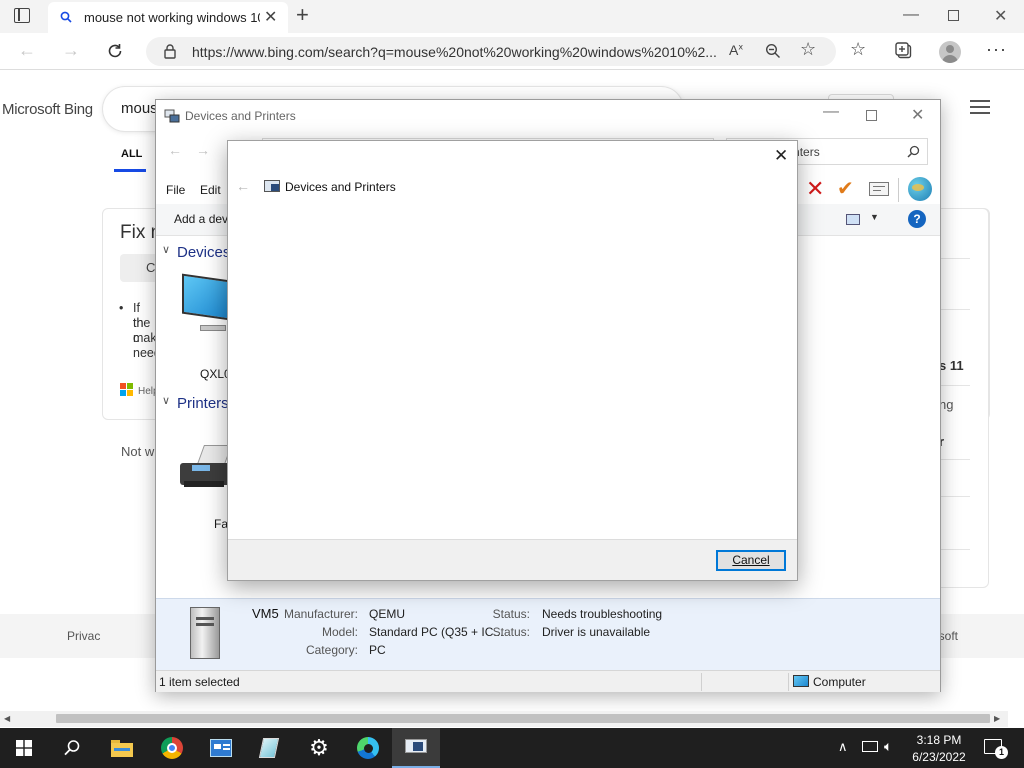  Describe the element at coordinates (201, 219) in the screenshot. I see `add-device-button: Add a dev` at that location.